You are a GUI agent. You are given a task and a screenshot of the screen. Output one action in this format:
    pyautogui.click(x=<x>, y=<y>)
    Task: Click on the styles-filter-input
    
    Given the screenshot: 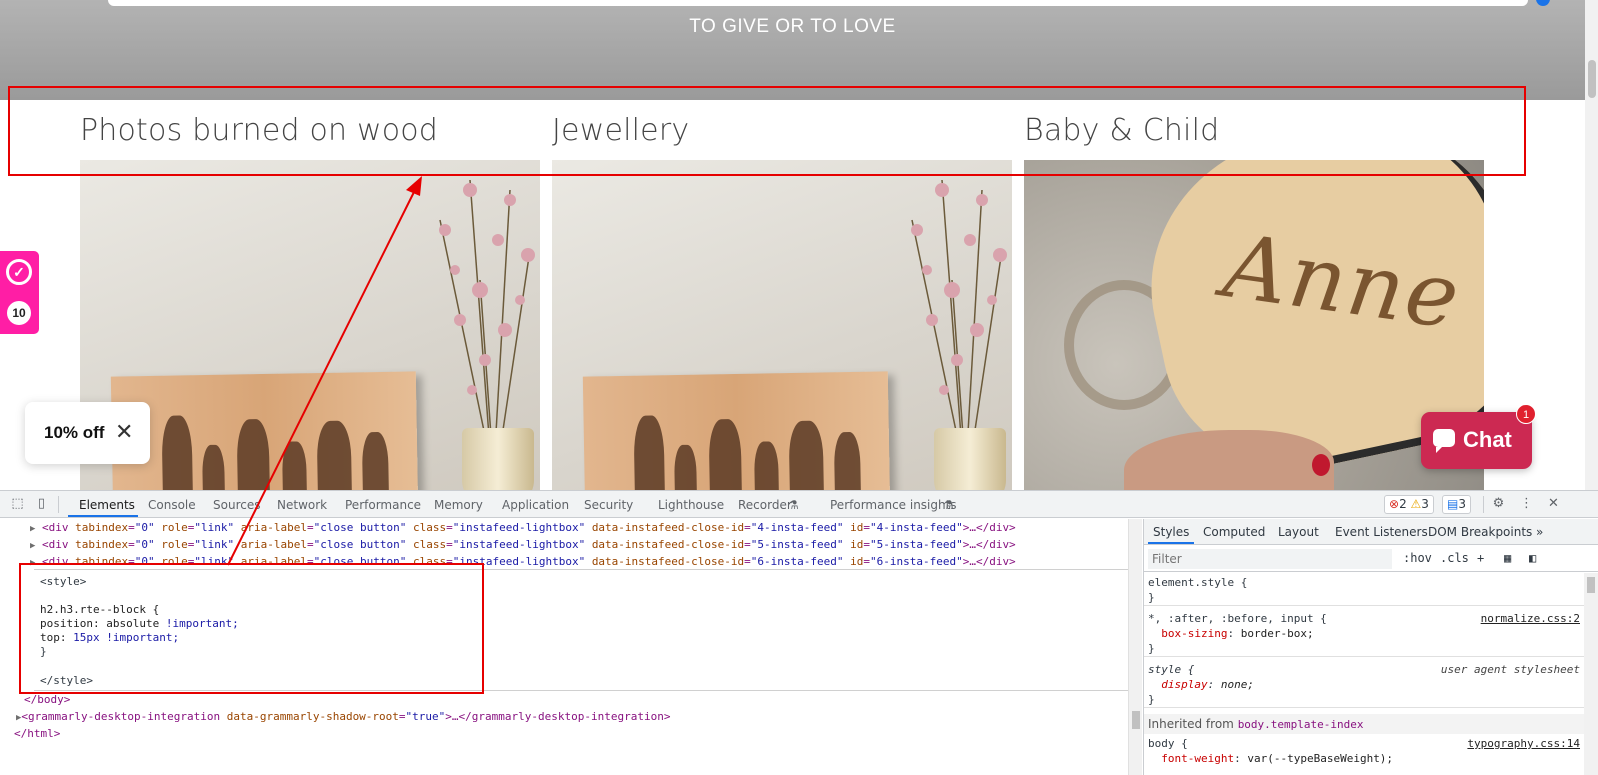 What is the action you would take?
    pyautogui.click(x=1270, y=559)
    